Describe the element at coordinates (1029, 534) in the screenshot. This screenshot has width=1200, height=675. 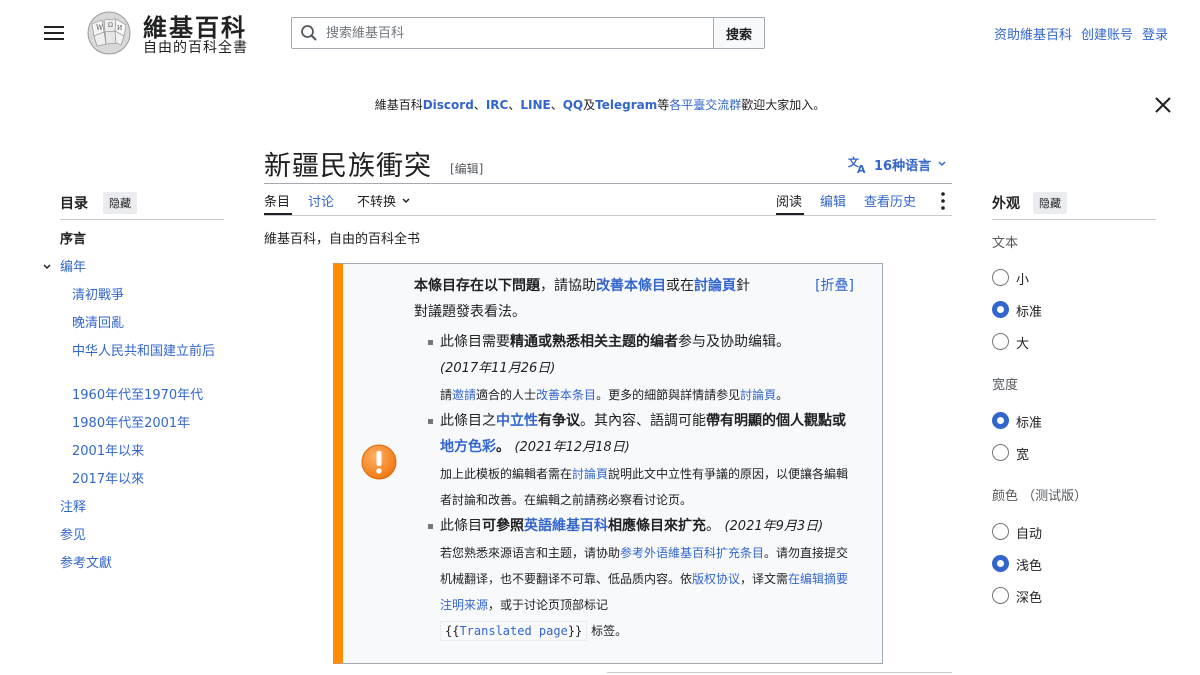
I see `radio-label: 自动` at that location.